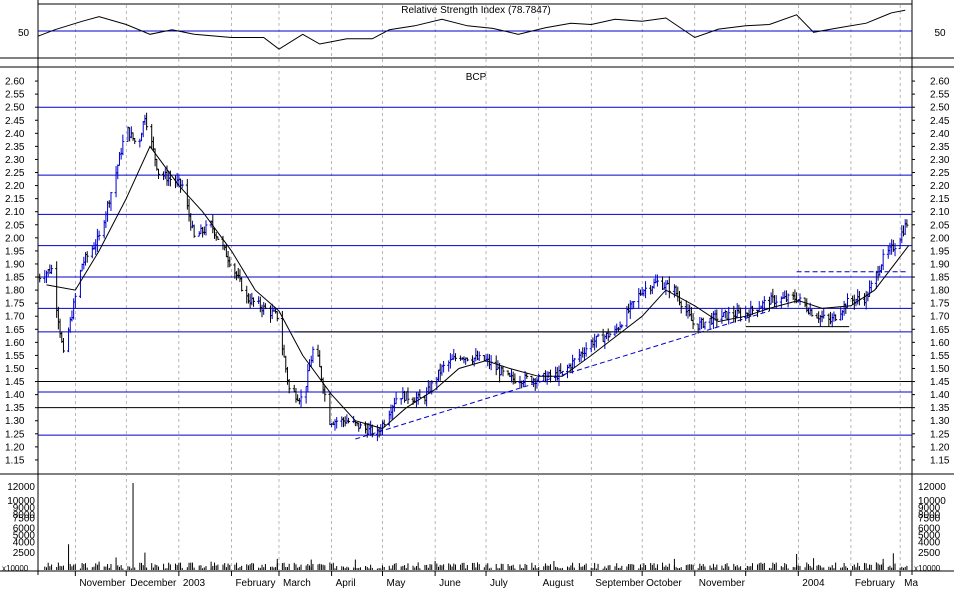 This screenshot has height=589, width=954. I want to click on price-tick-left: 2.40, so click(15, 134).